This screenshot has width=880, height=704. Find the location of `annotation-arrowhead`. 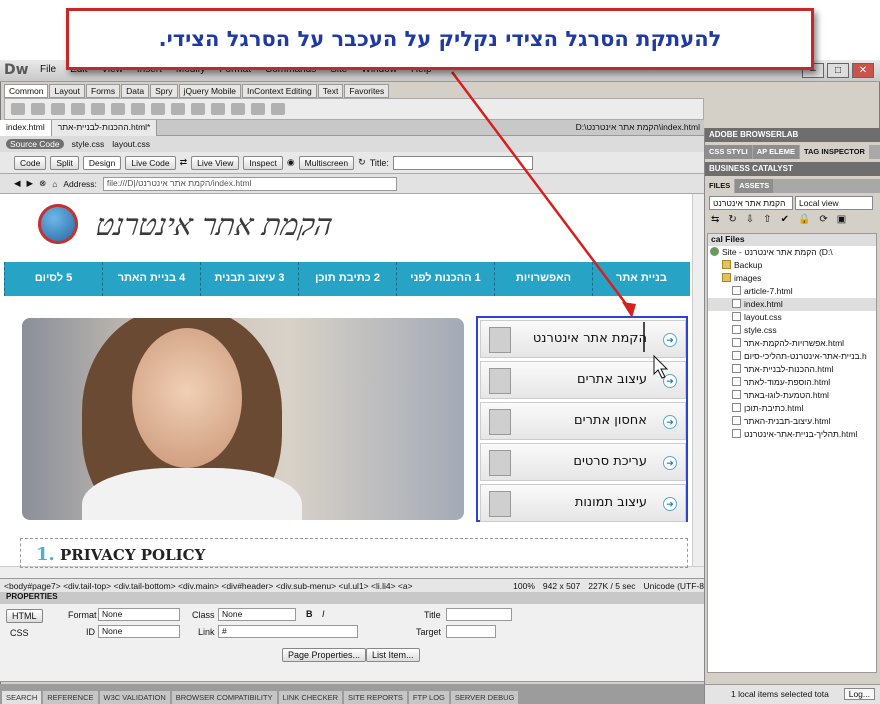

annotation-arrowhead is located at coordinates (629, 310).